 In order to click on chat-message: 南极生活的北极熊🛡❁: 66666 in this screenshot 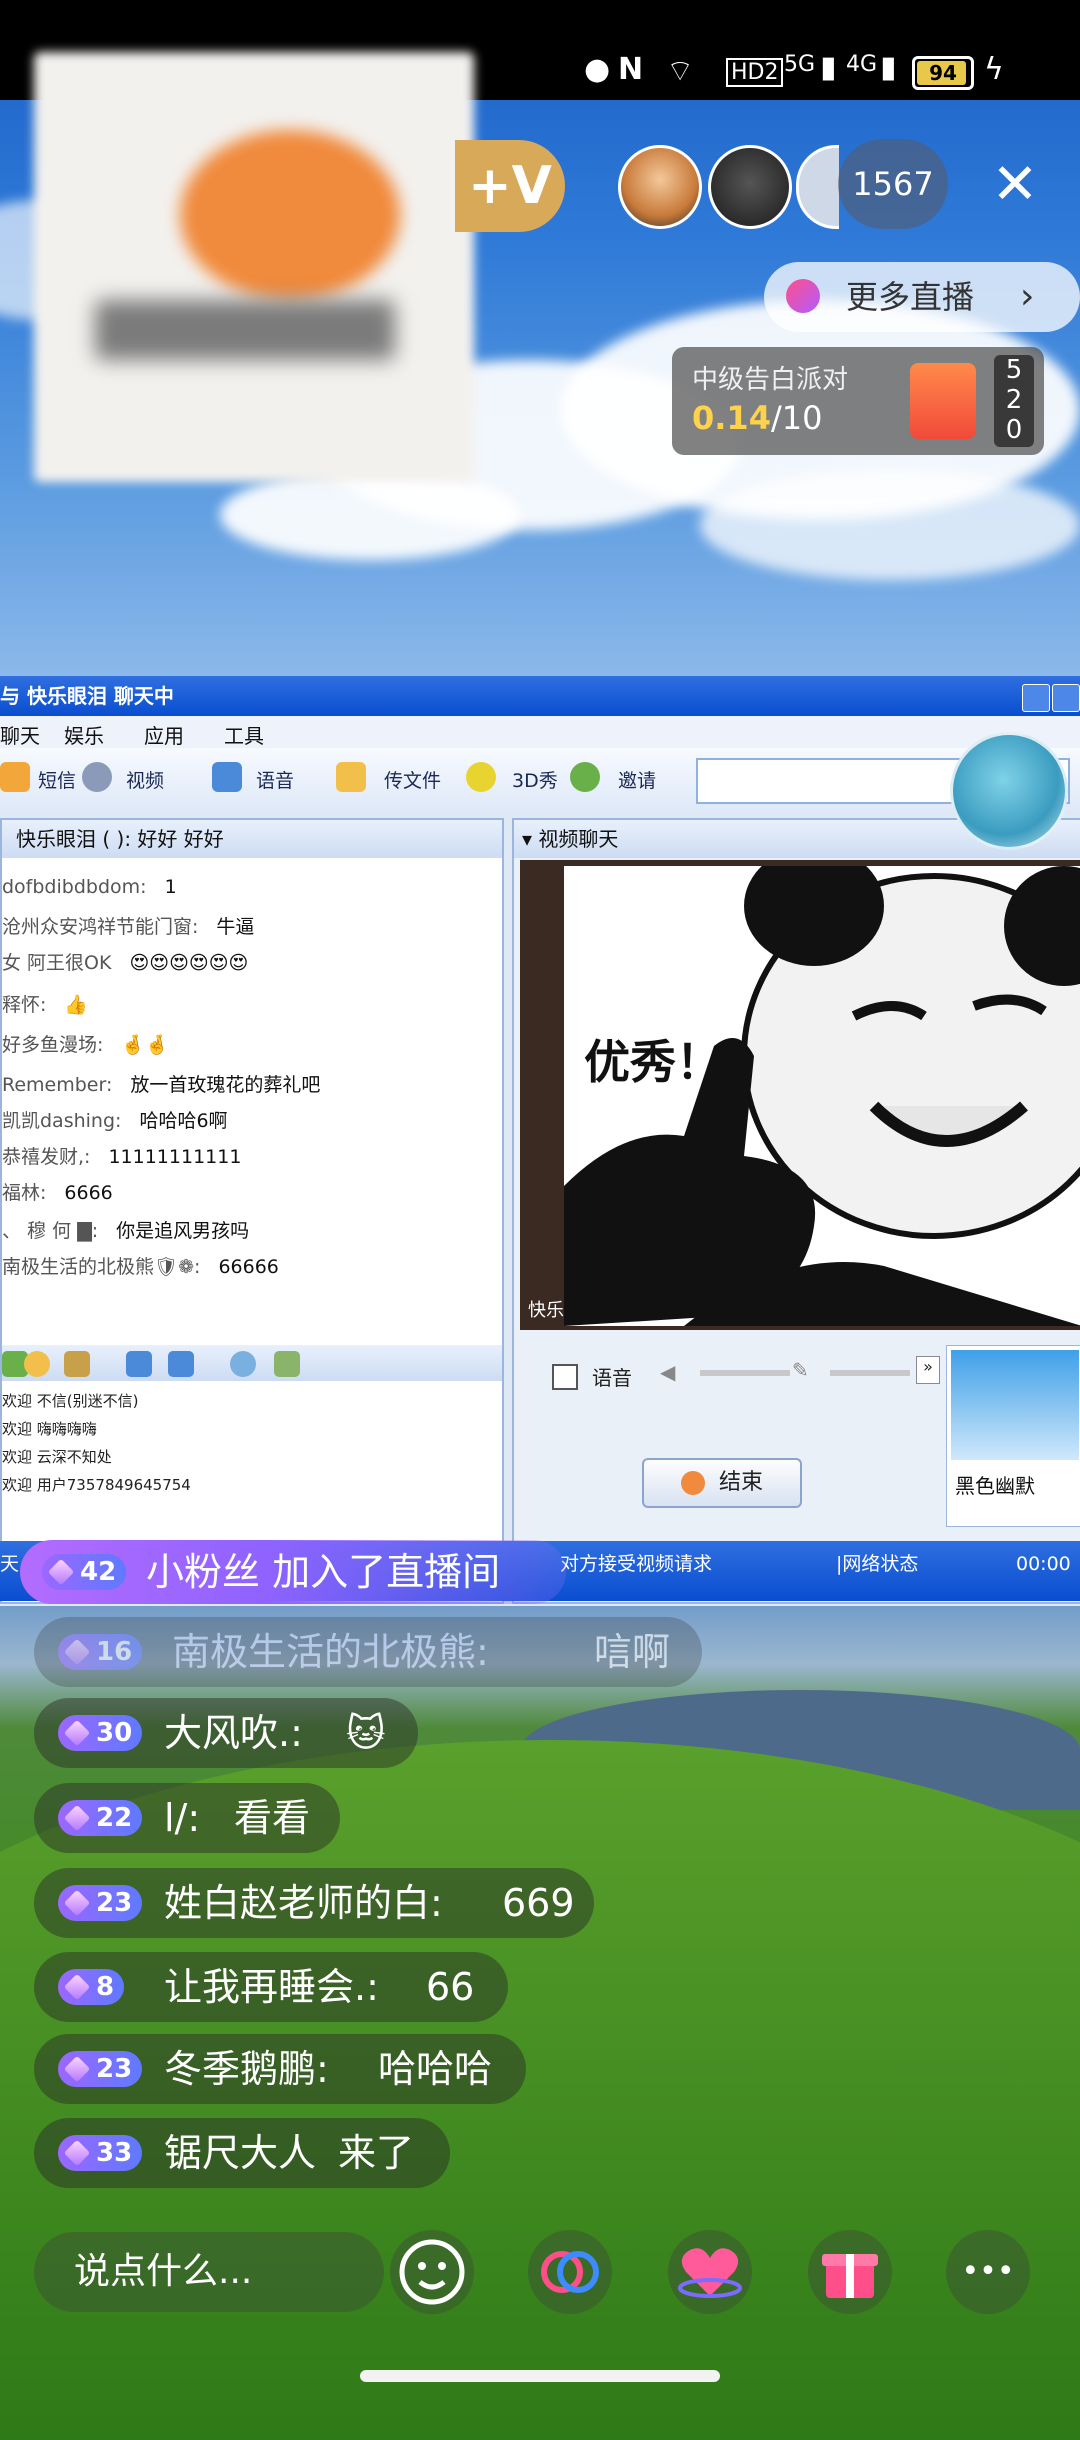, I will do `click(140, 1267)`.